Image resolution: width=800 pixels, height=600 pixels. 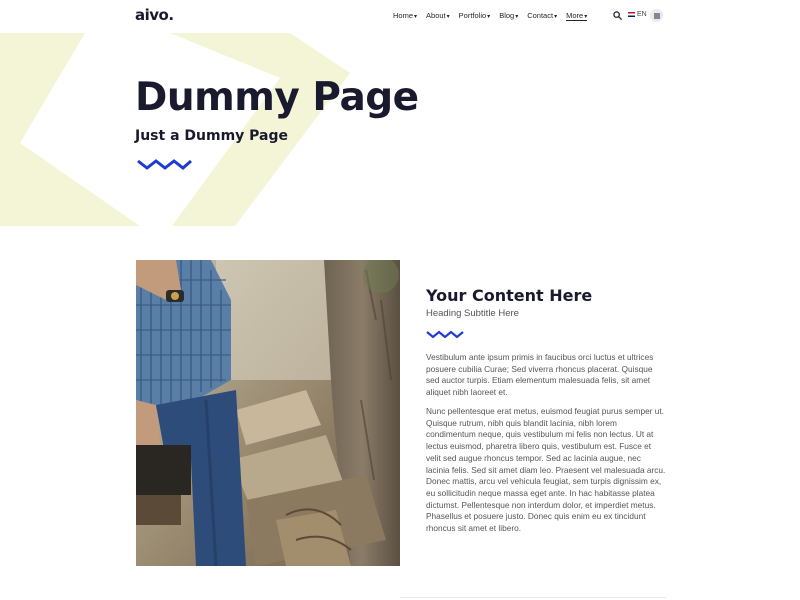 What do you see at coordinates (617, 15) in the screenshot?
I see `search-icon` at bounding box center [617, 15].